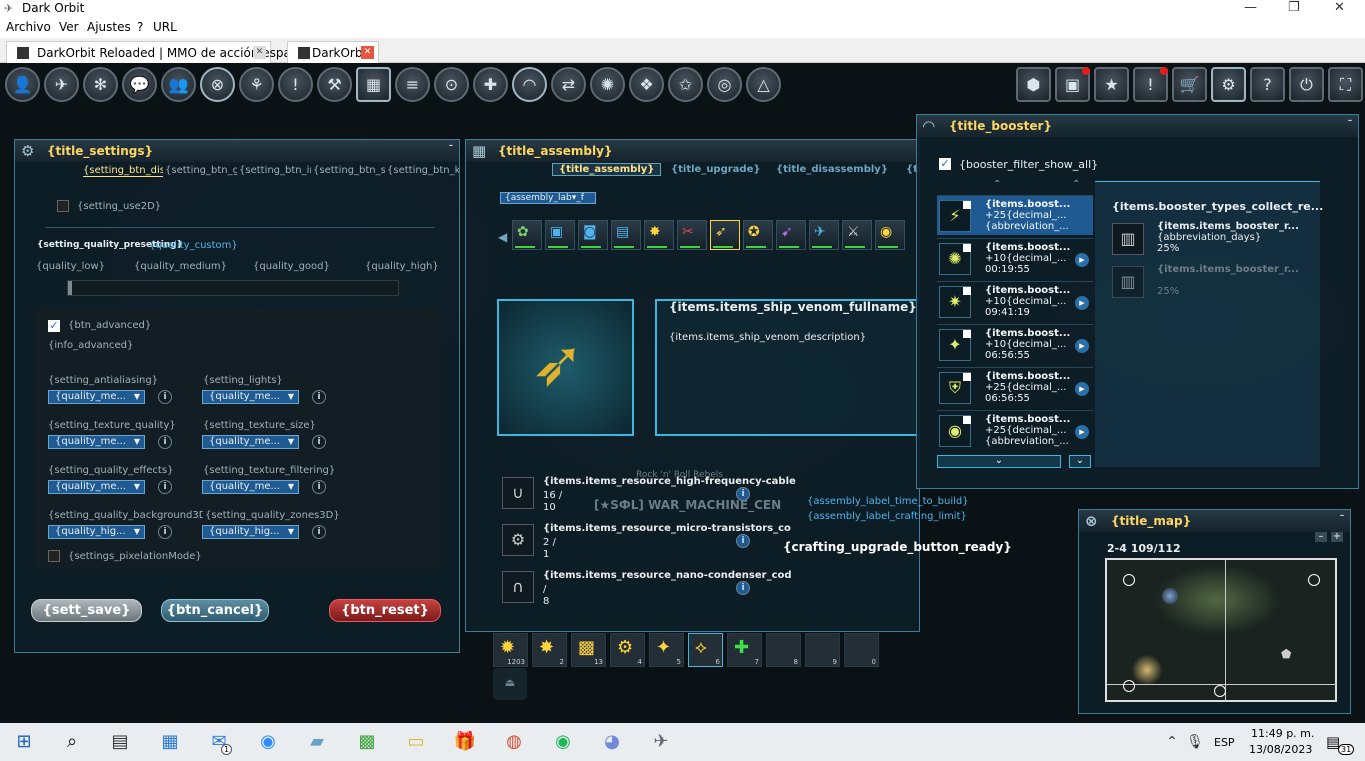 This screenshot has width=1365, height=761. I want to click on quick-slot: 0, so click(861, 650).